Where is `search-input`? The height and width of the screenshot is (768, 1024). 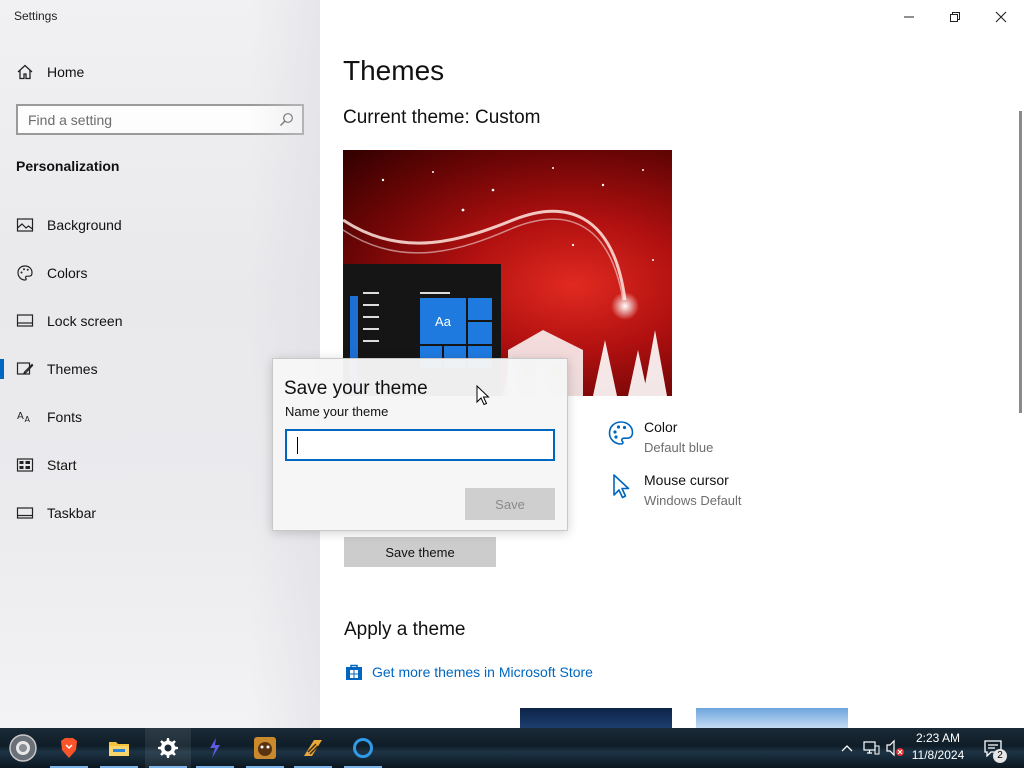 search-input is located at coordinates (143, 119).